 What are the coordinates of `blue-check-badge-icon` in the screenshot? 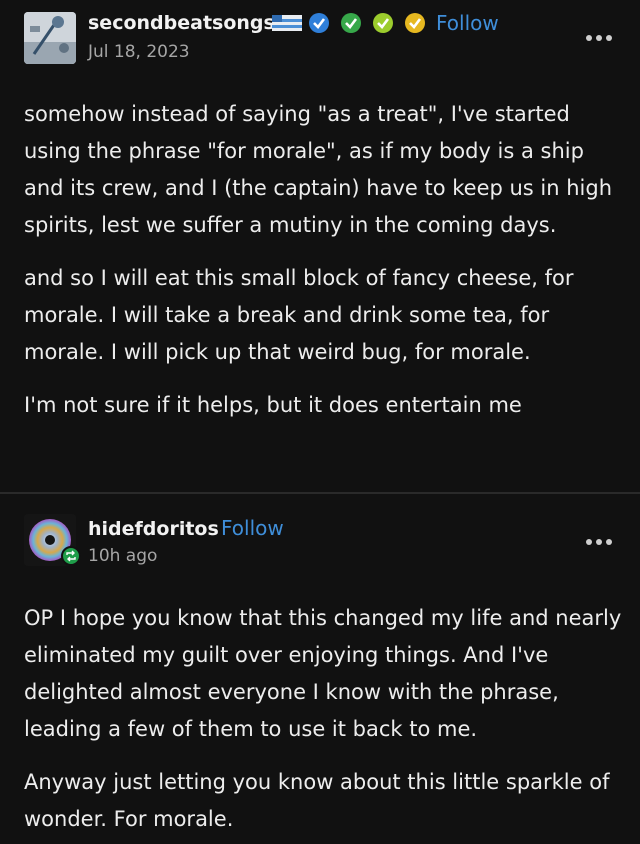 It's located at (319, 23).